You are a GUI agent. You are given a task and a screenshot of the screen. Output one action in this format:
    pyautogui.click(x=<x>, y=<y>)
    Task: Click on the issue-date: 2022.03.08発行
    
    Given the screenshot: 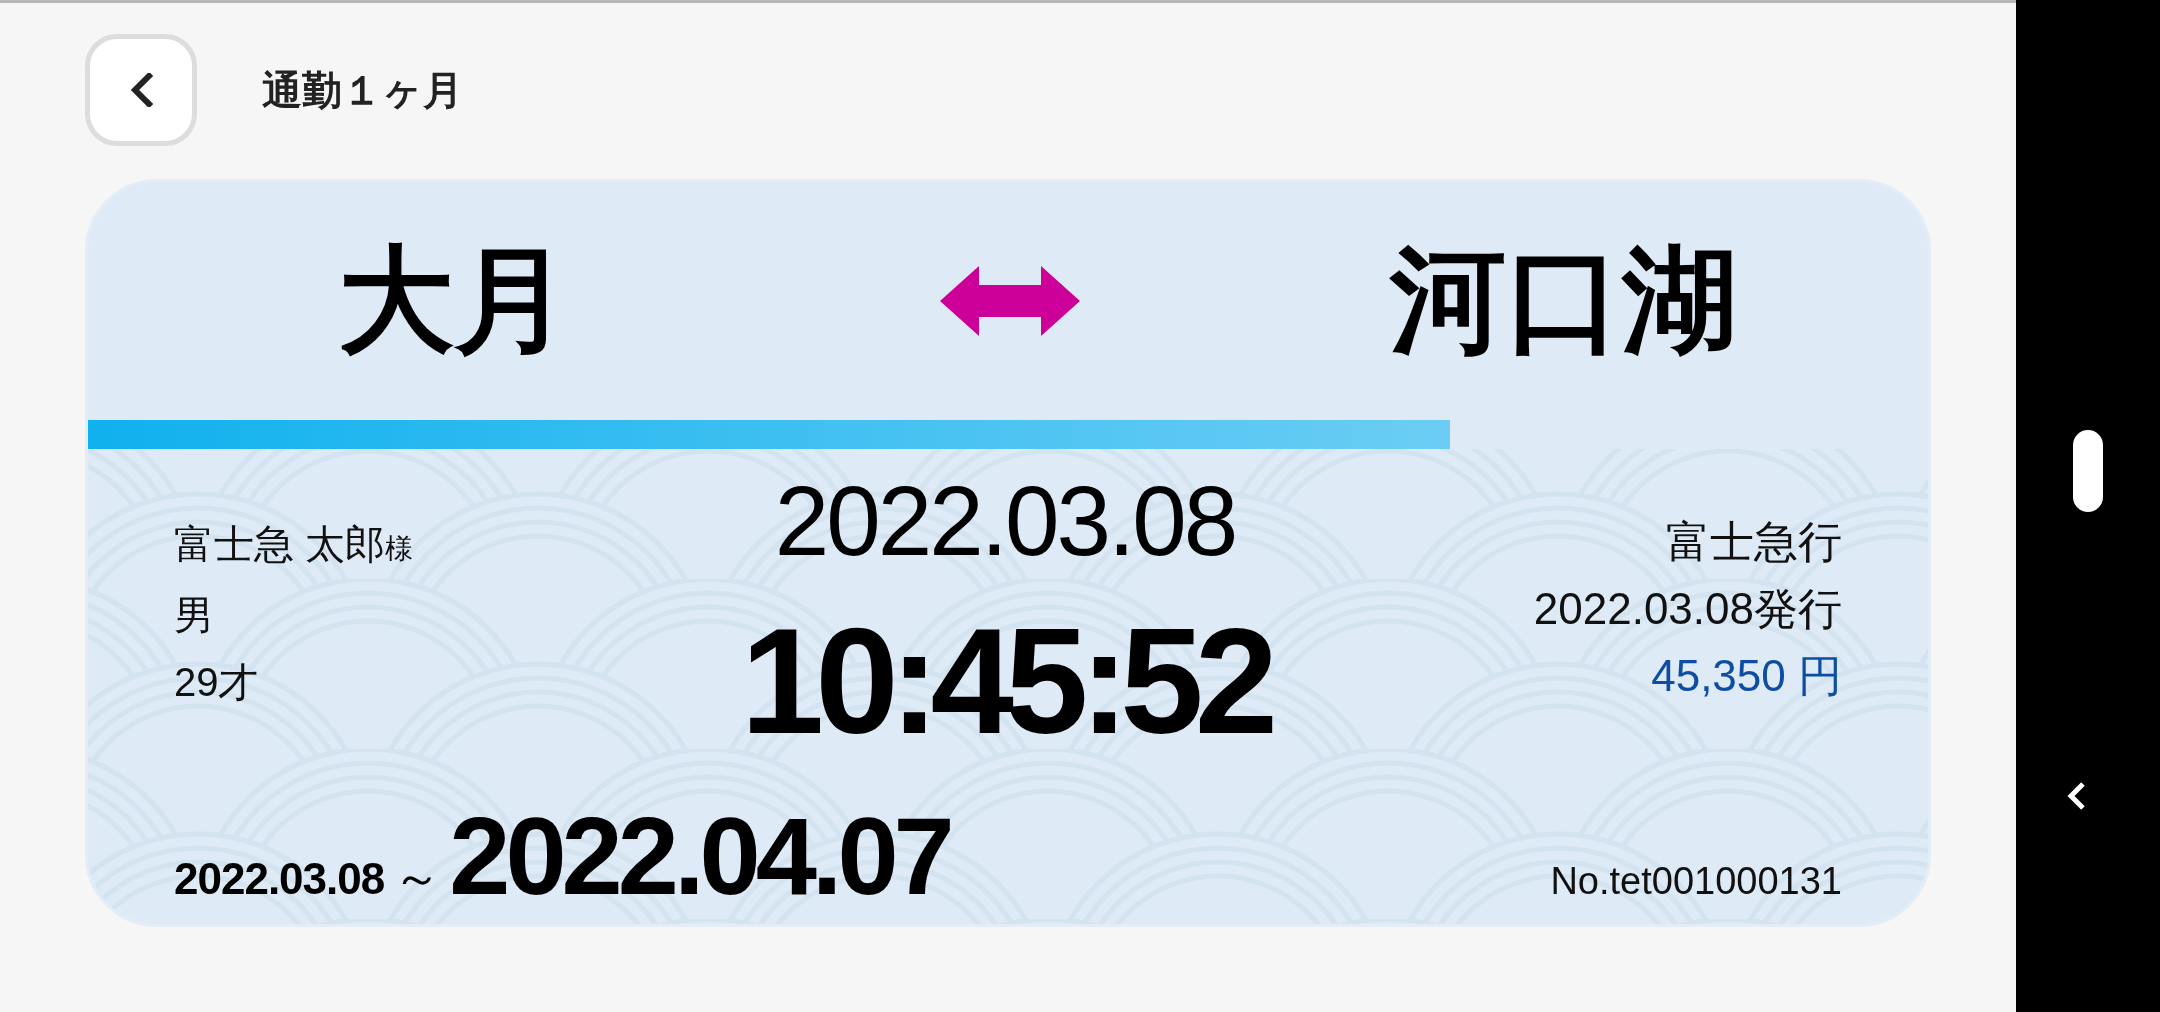 What is the action you would take?
    pyautogui.click(x=1687, y=609)
    